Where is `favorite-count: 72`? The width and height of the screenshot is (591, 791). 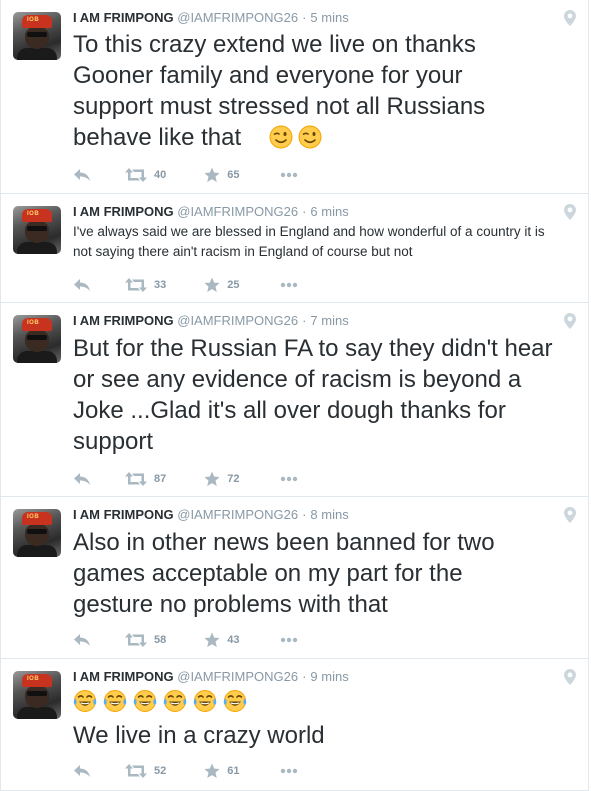 favorite-count: 72 is located at coordinates (233, 479).